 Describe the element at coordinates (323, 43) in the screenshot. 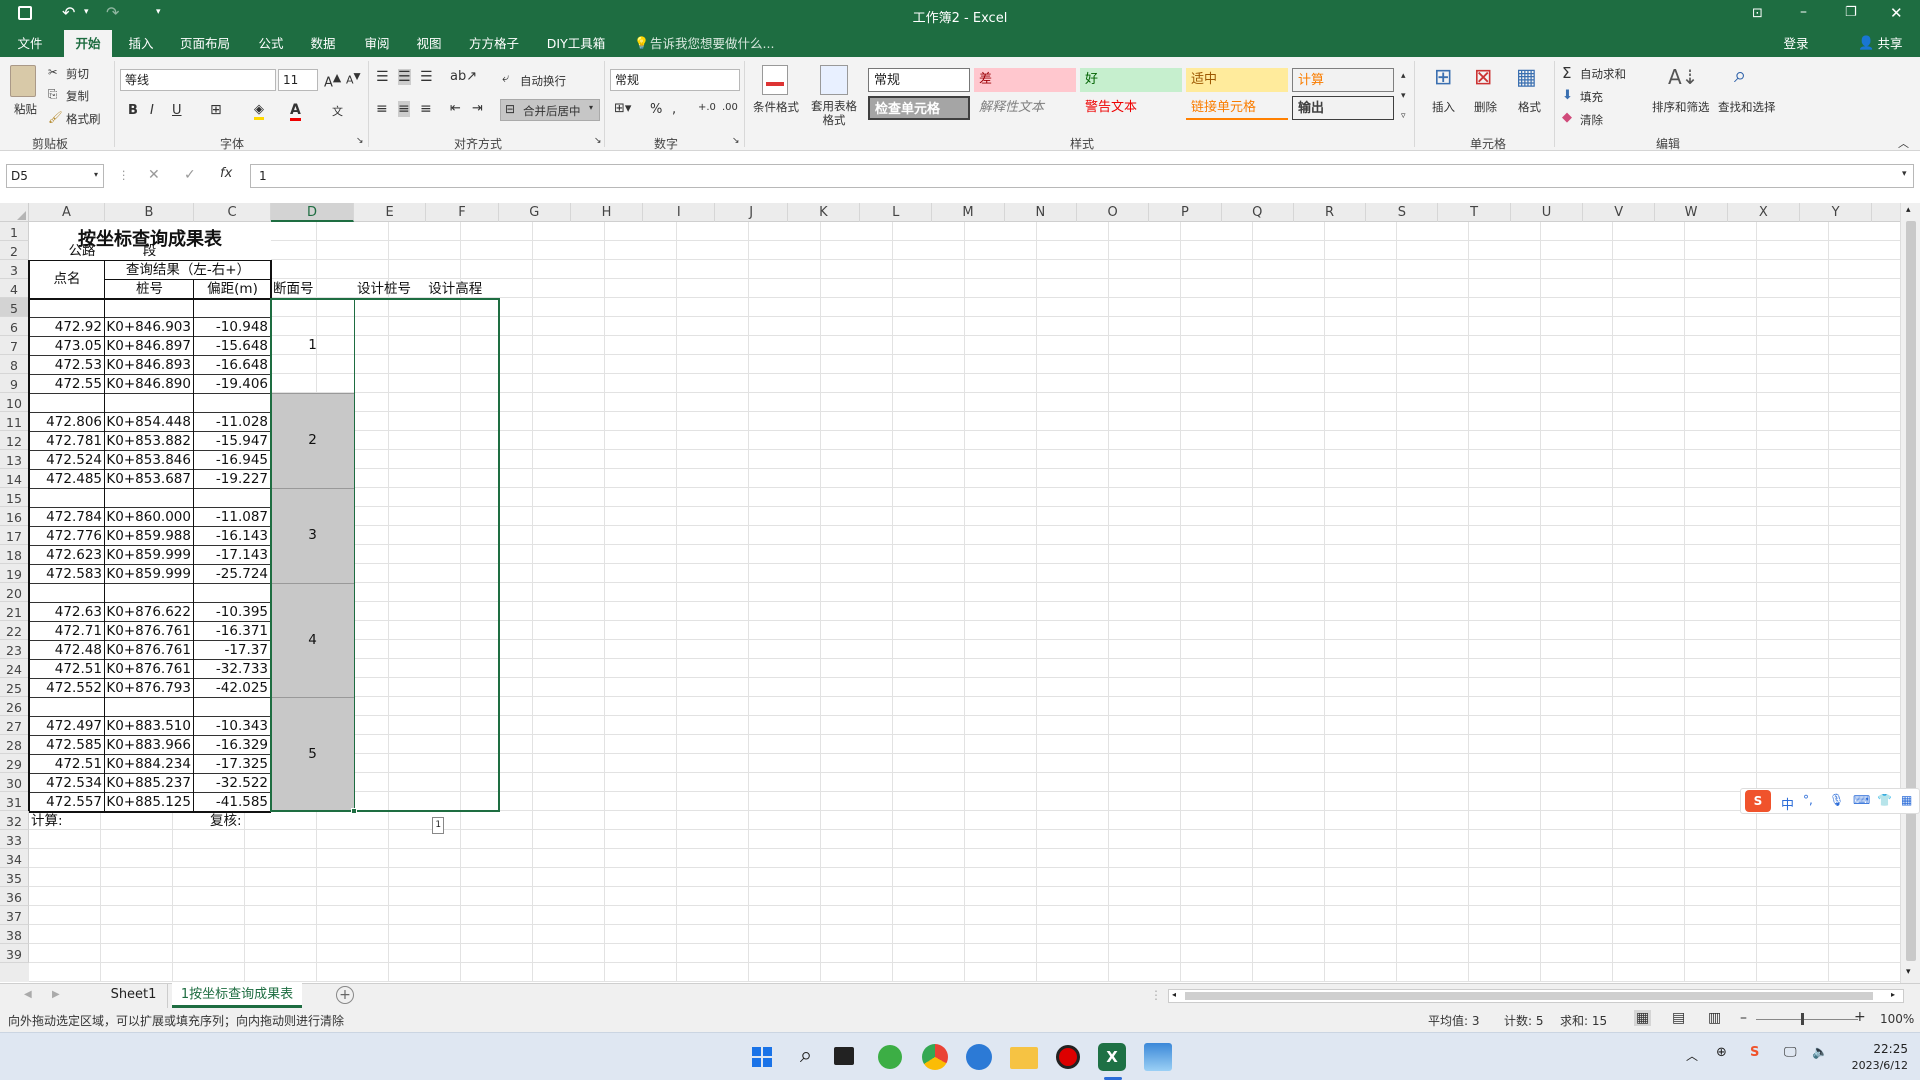

I see `tab-data: 数据` at that location.